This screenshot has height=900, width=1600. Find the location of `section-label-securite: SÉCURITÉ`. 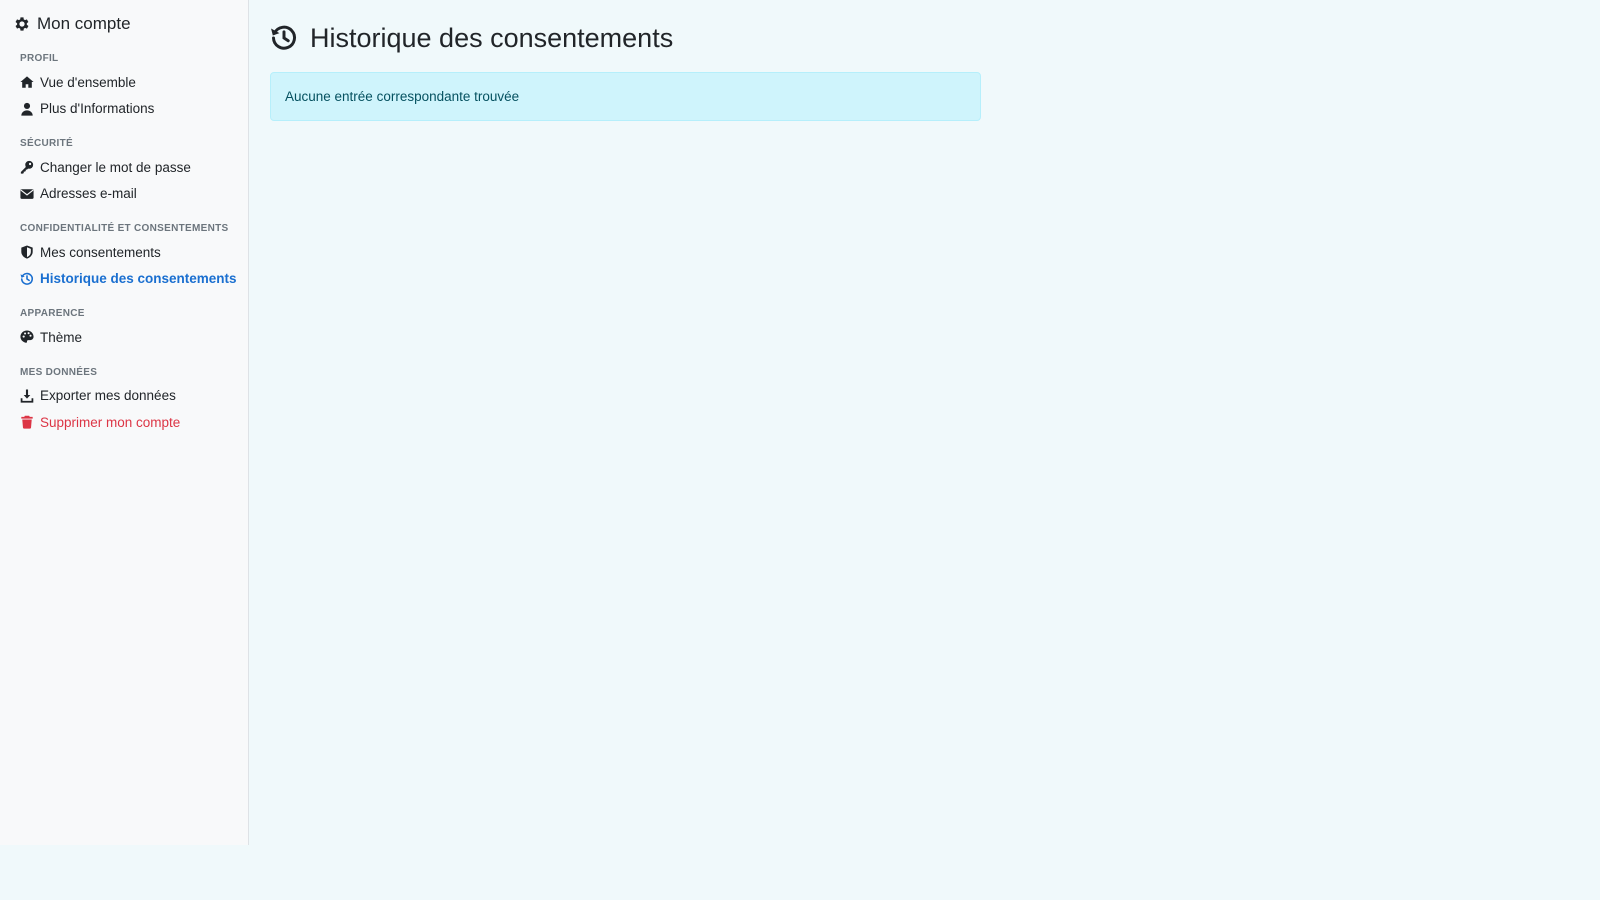

section-label-securite: SÉCURITÉ is located at coordinates (46, 143).